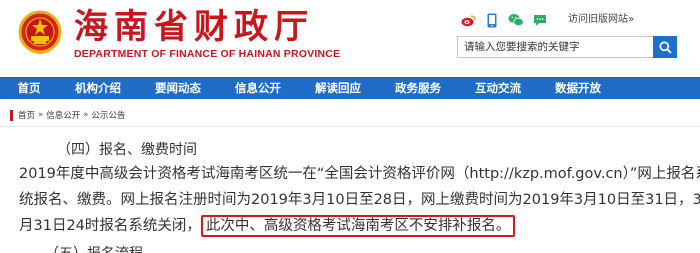 This screenshot has height=253, width=700. I want to click on nav-item-interpretation: 解读回应, so click(338, 88).